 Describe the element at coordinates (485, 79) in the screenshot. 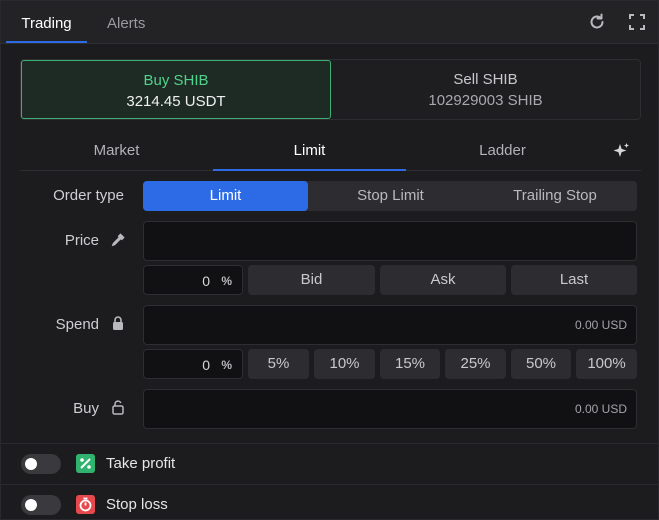

I see `sell-side-title: Sell SHIB` at that location.